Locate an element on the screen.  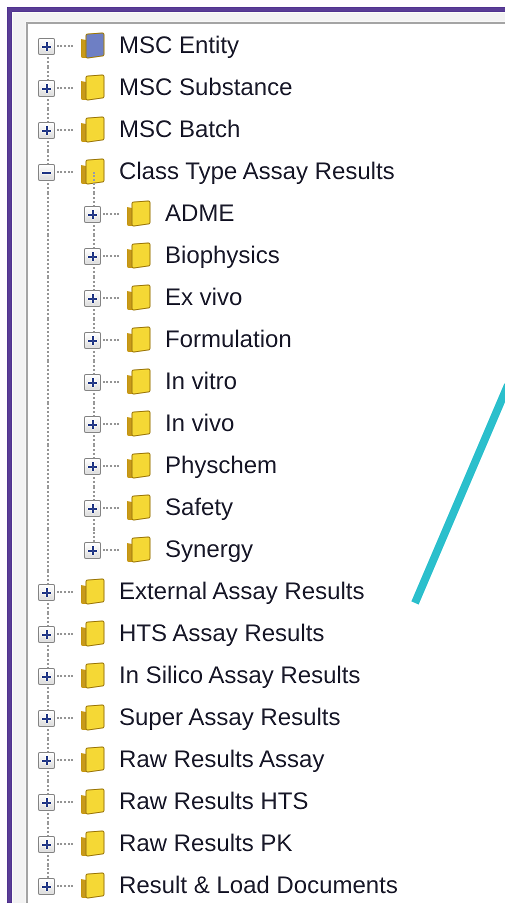
tree-item-label: Formulation is located at coordinates (228, 340).